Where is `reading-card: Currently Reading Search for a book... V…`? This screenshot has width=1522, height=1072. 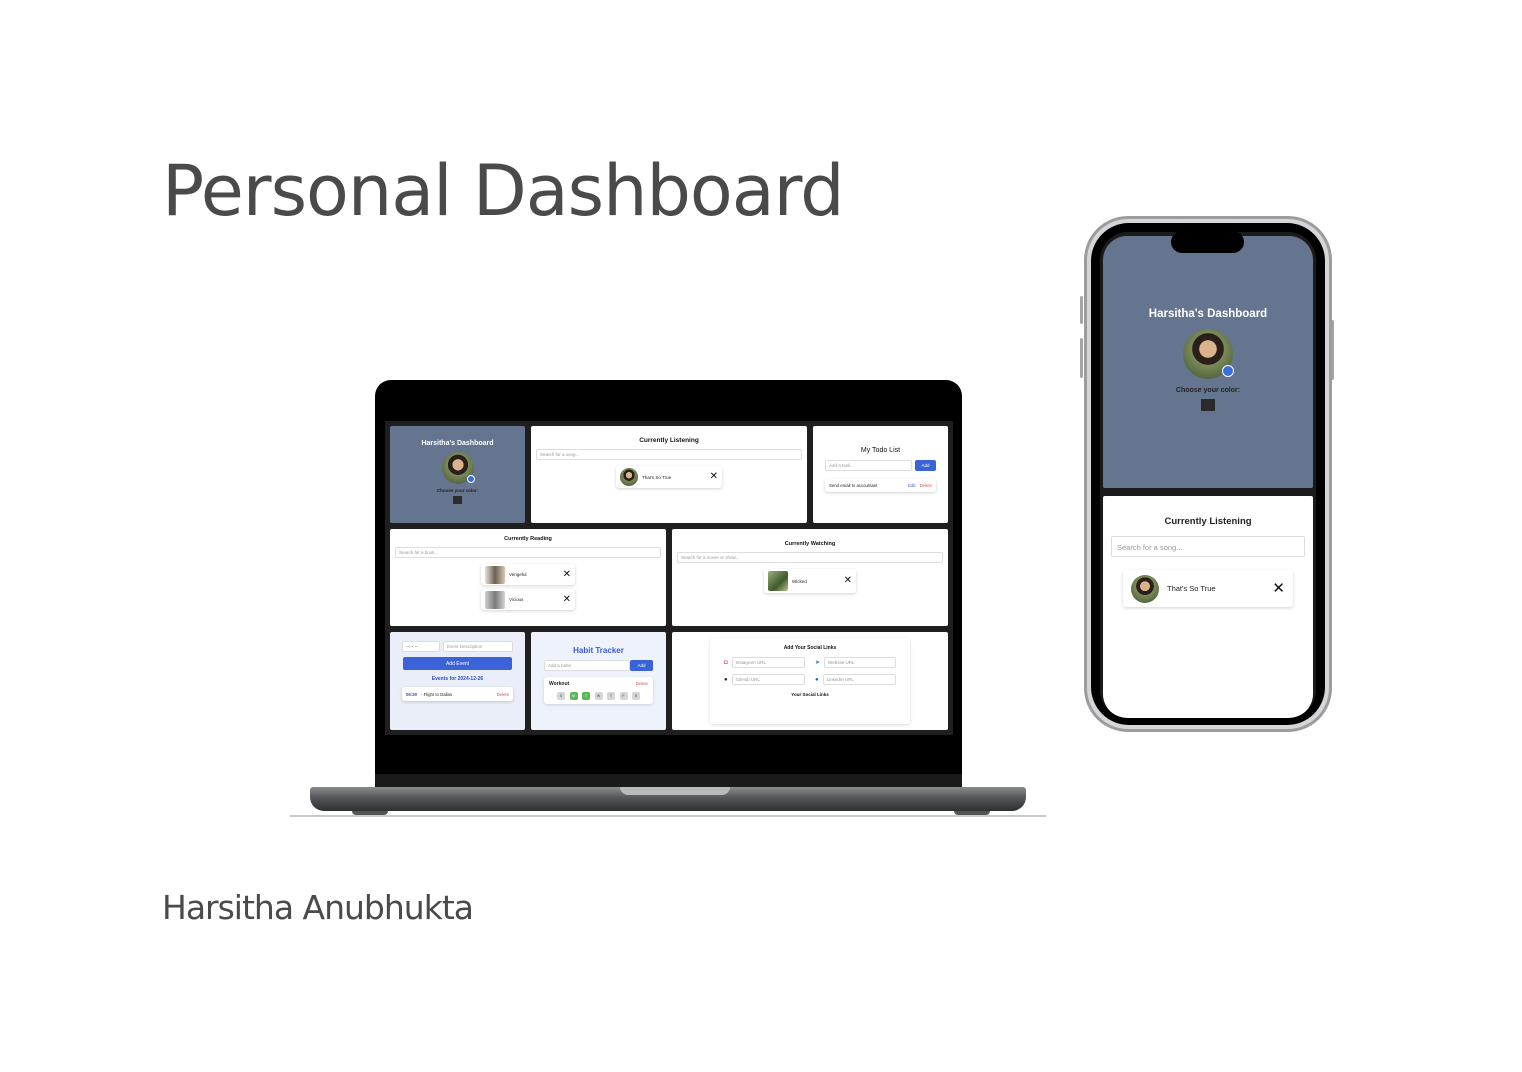 reading-card: Currently Reading Search for a book... V… is located at coordinates (528, 577).